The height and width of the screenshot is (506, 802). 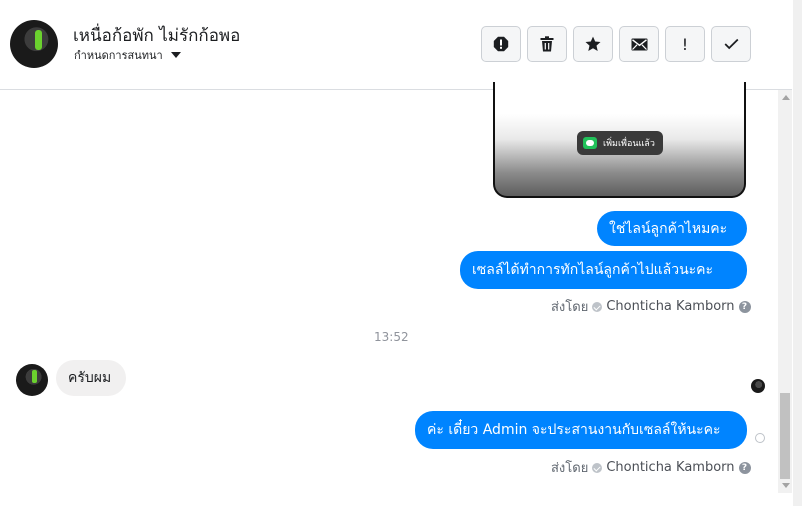 I want to click on scroll-down-icon, so click(x=786, y=485).